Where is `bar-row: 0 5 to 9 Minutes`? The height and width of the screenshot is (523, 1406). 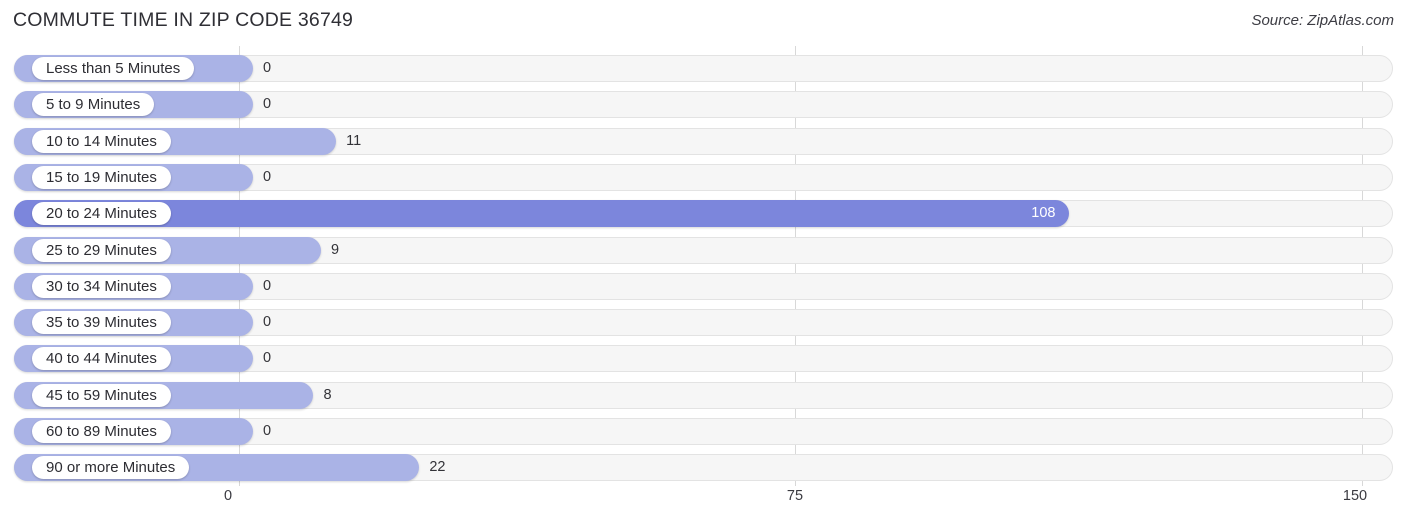
bar-row: 0 5 to 9 Minutes is located at coordinates (703, 105).